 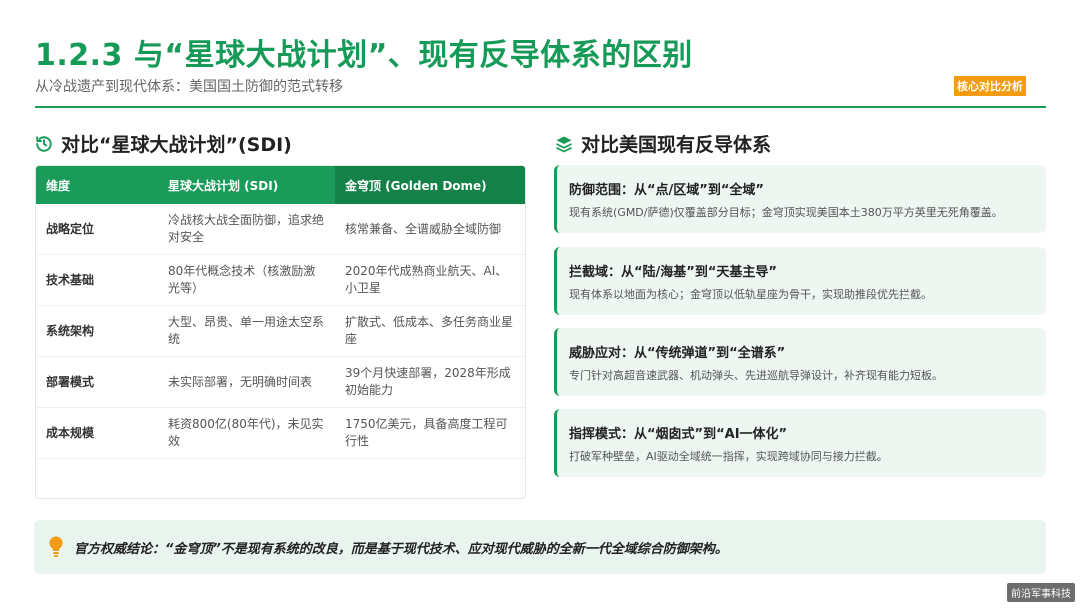 What do you see at coordinates (56, 547) in the screenshot?
I see `lightbulb-icon` at bounding box center [56, 547].